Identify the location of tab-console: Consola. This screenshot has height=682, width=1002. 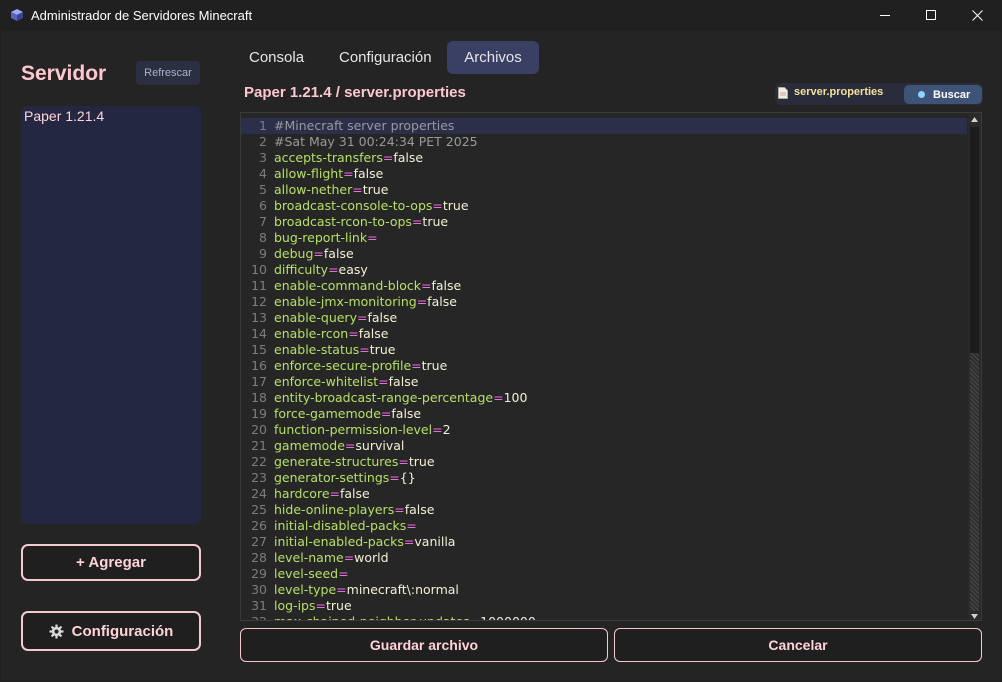
(276, 57).